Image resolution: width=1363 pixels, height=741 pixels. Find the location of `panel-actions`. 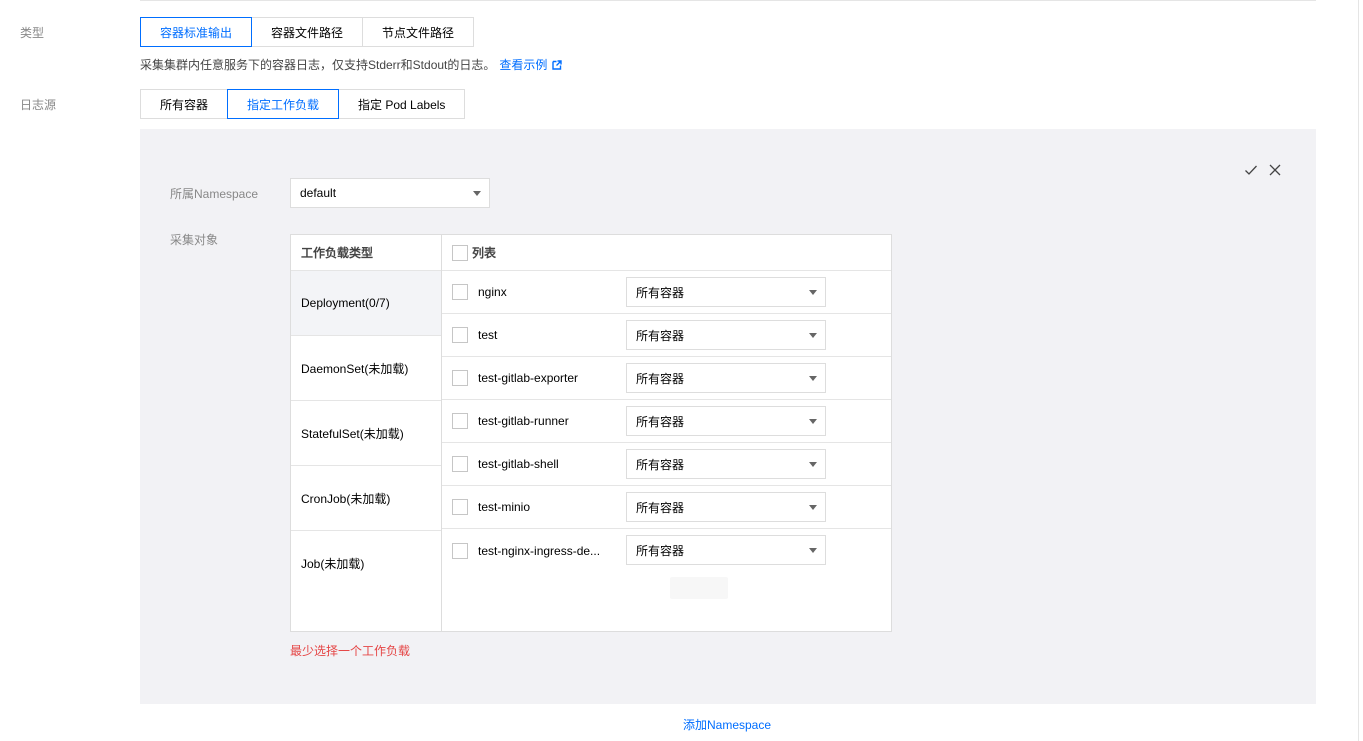

panel-actions is located at coordinates (1263, 170).